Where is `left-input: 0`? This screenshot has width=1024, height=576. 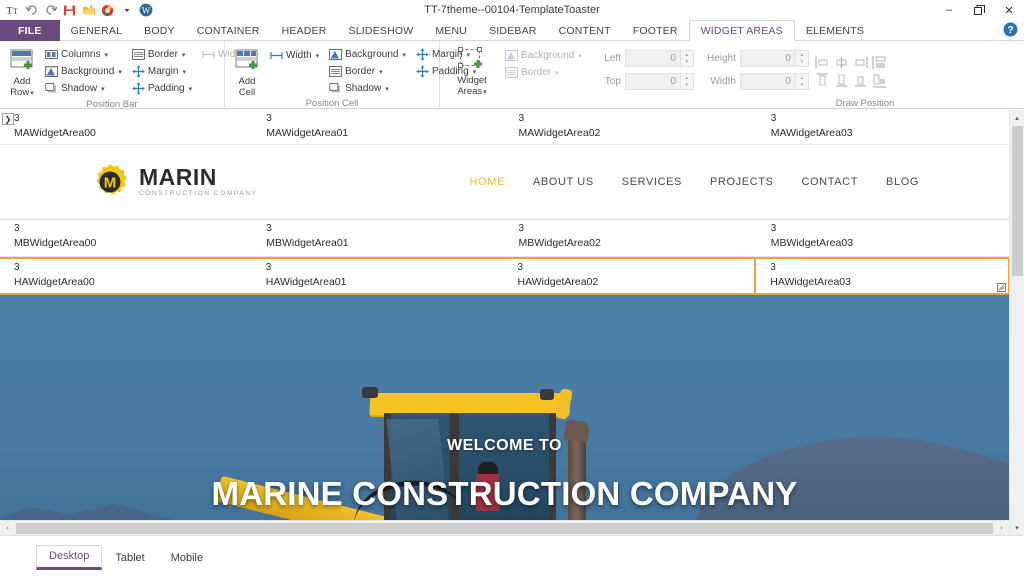 left-input: 0 is located at coordinates (652, 58).